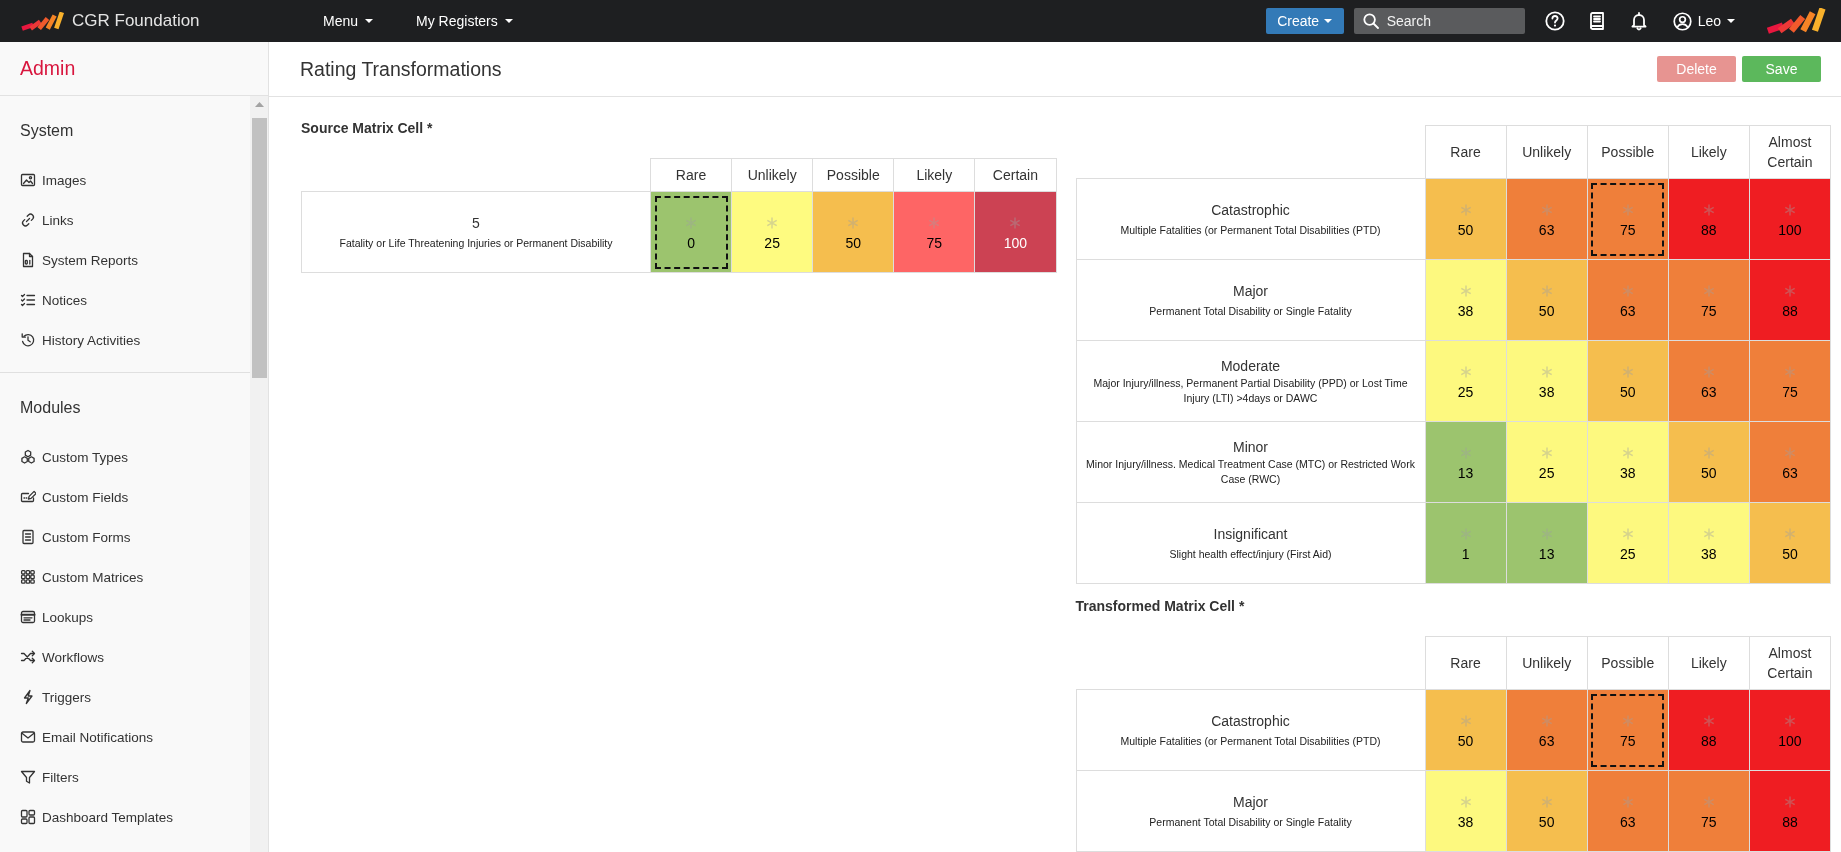  What do you see at coordinates (53, 300) in the screenshot?
I see `sidebar-item: Notices` at bounding box center [53, 300].